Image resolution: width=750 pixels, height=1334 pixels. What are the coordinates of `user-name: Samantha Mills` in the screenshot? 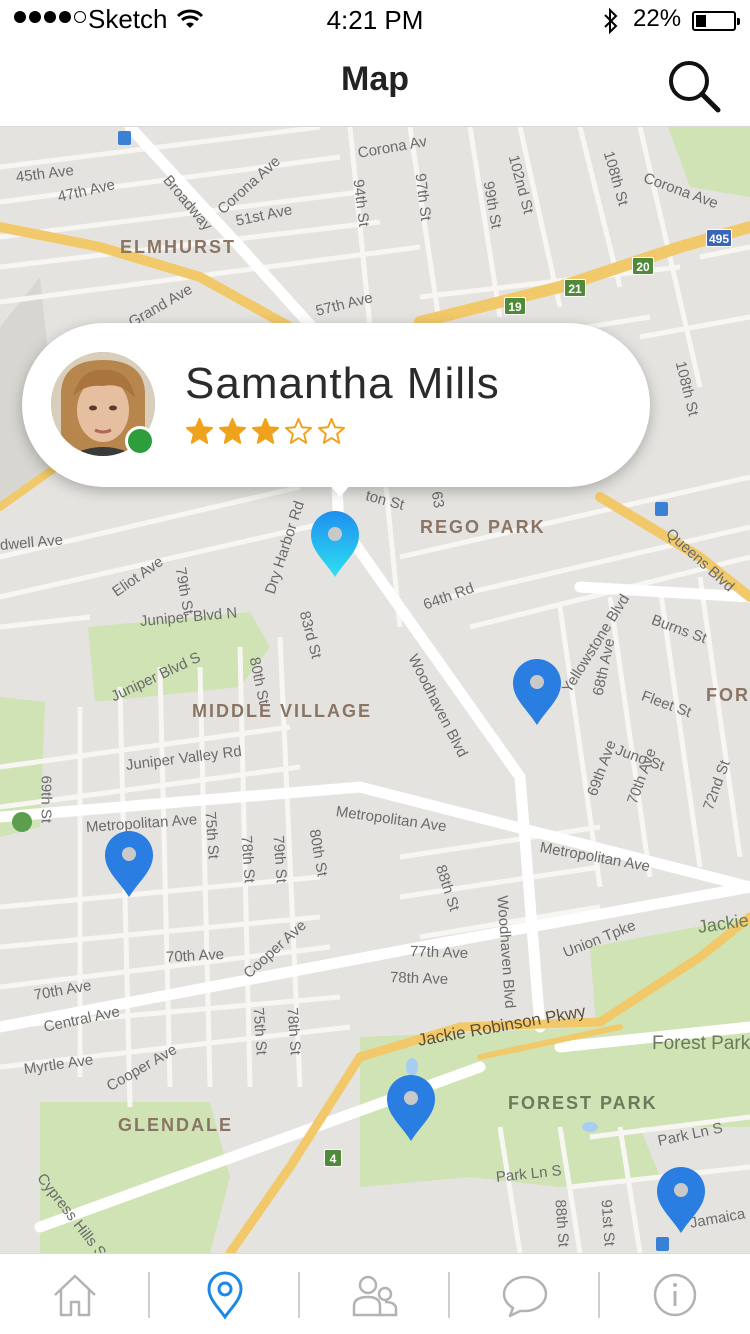 It's located at (342, 383).